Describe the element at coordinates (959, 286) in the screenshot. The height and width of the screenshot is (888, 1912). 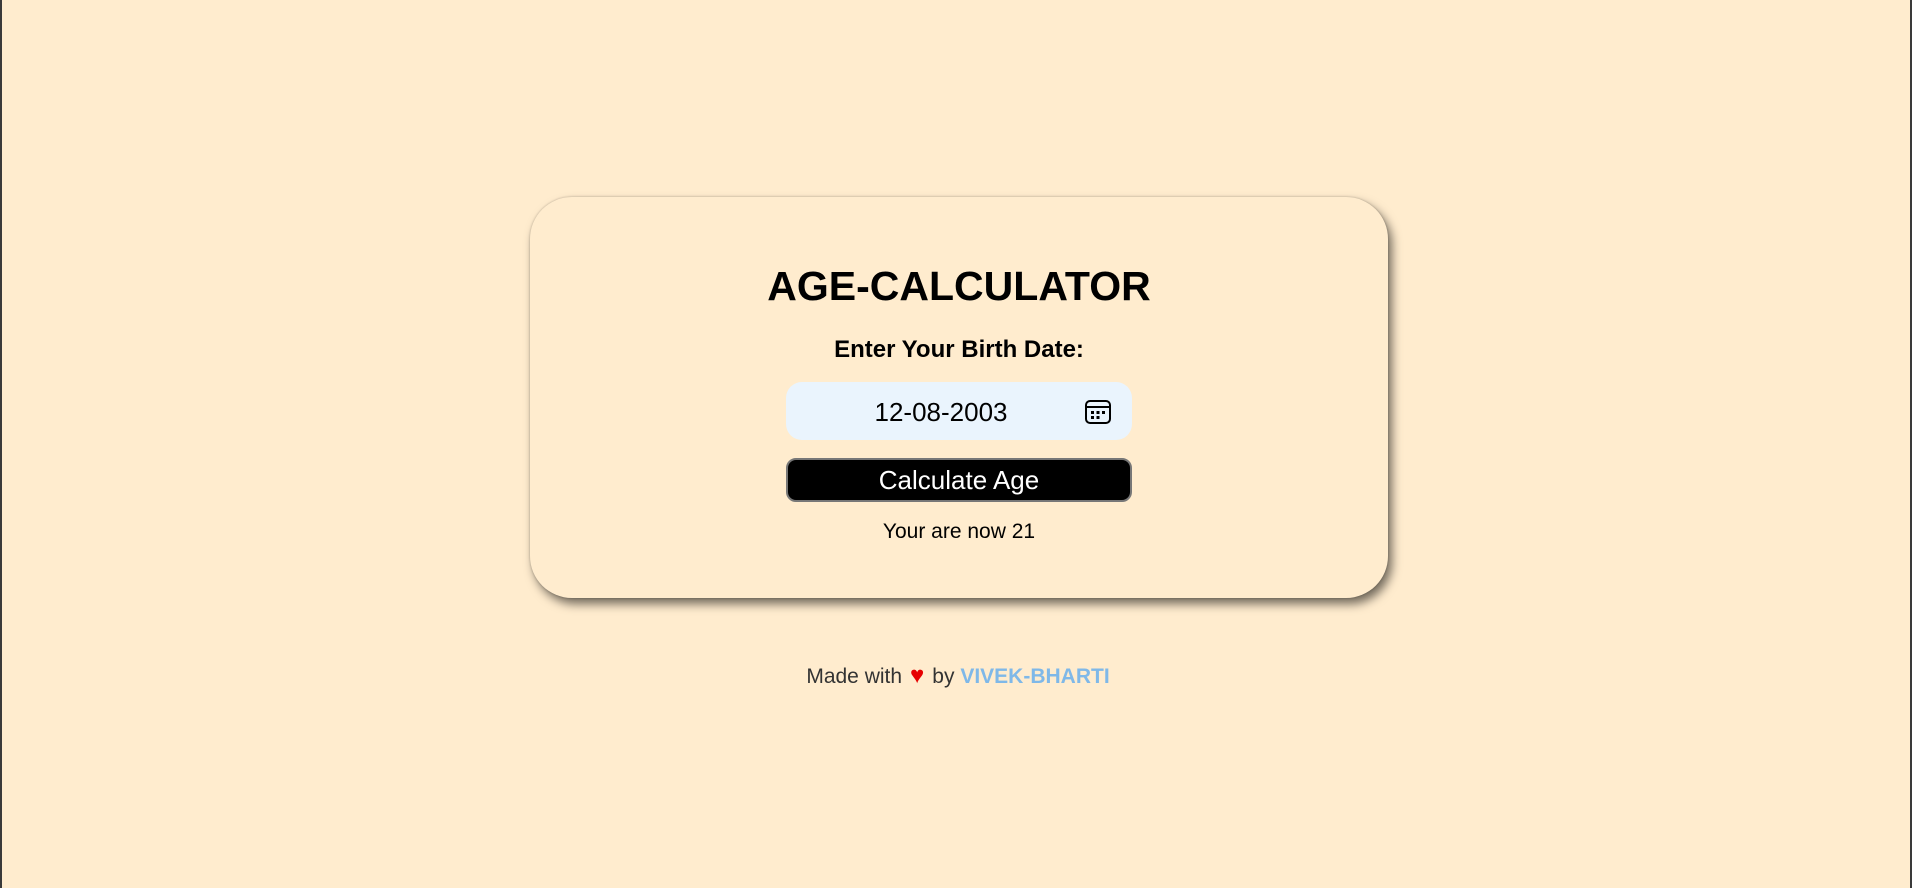
I see `page-title: AGE-CALCULATOR` at that location.